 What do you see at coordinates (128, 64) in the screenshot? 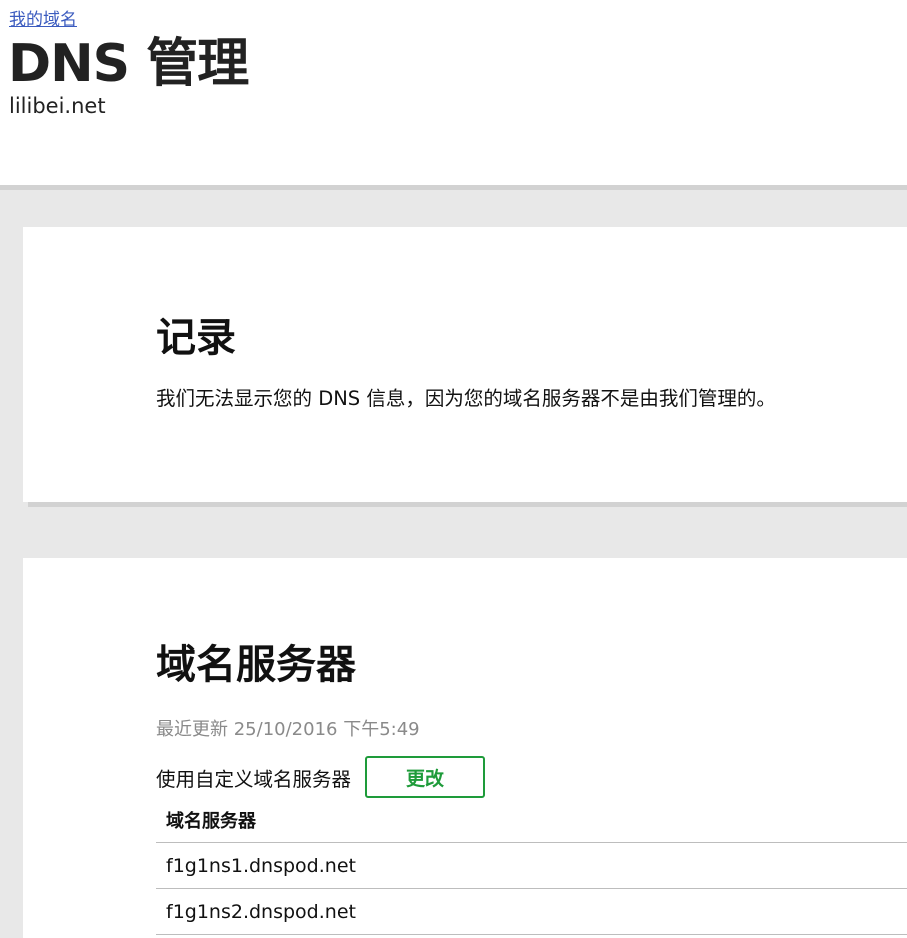
I see `page-title: DNS 管理` at bounding box center [128, 64].